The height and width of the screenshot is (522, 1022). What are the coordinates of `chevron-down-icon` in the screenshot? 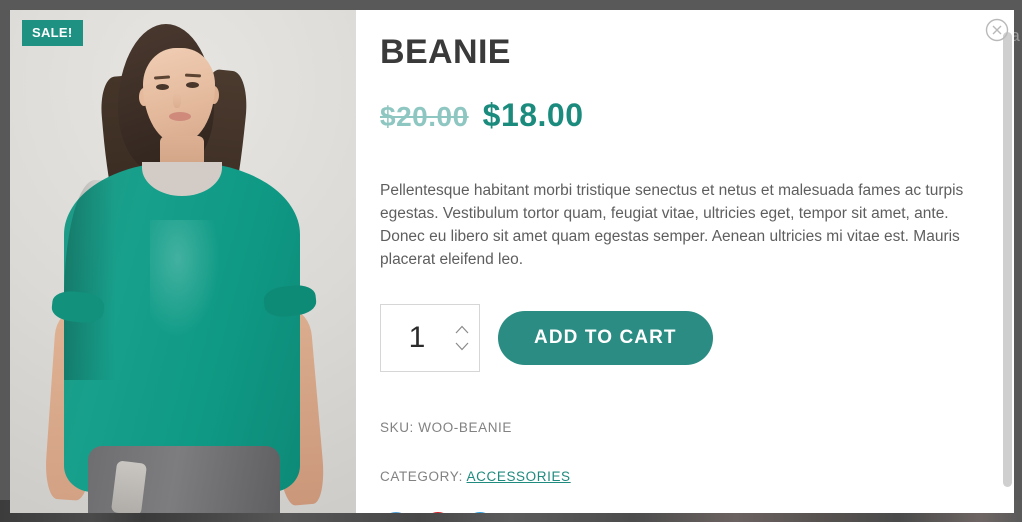 It's located at (462, 346).